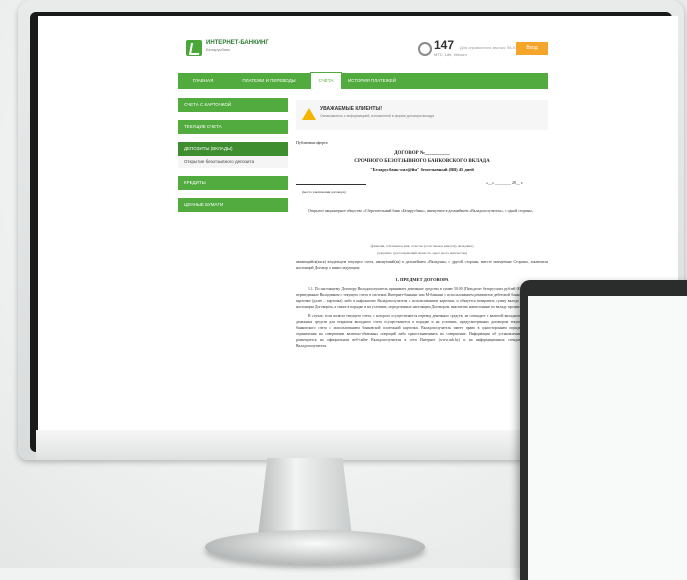 This screenshot has height=580, width=687. I want to click on brand-title: ИНТЕРНЕТ-БАНКИНГ, so click(237, 43).